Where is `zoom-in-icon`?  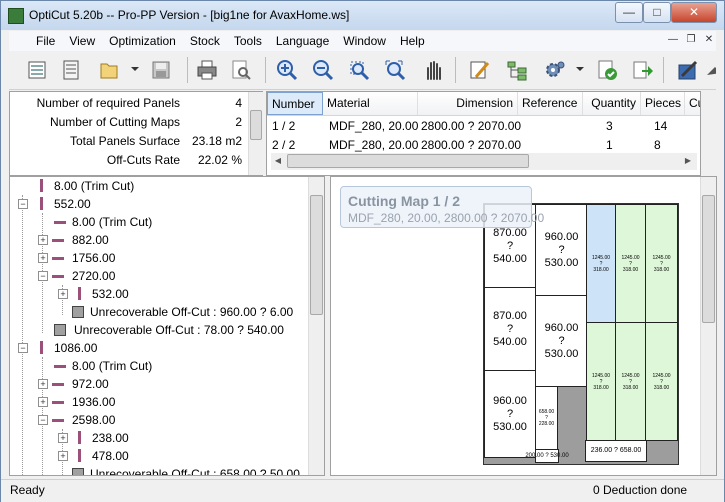
zoom-in-icon is located at coordinates (287, 70).